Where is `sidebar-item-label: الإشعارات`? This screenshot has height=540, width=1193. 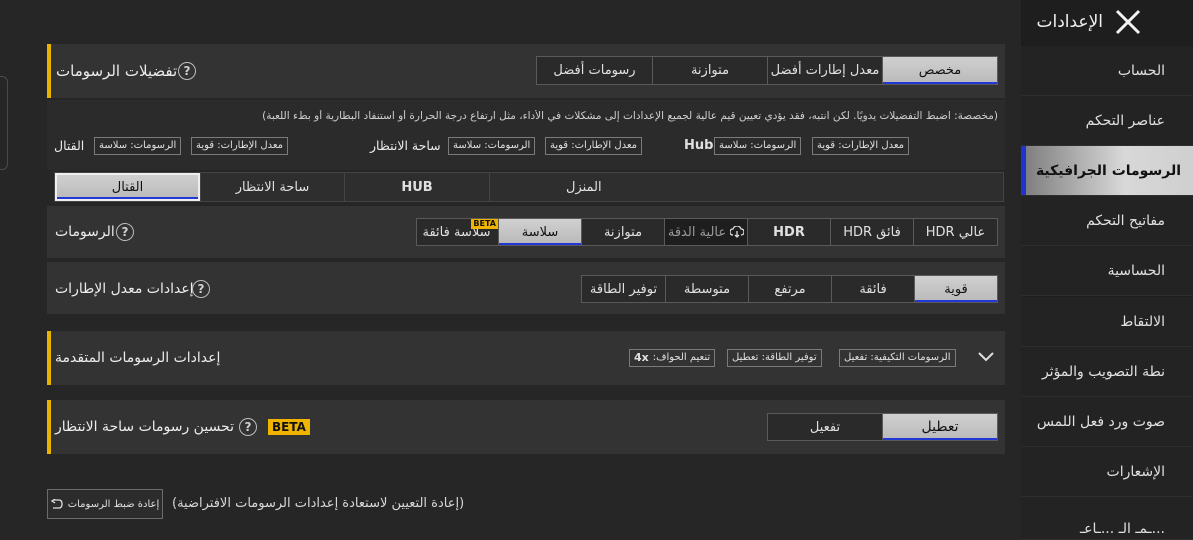 sidebar-item-label: الإشعارات is located at coordinates (1135, 471).